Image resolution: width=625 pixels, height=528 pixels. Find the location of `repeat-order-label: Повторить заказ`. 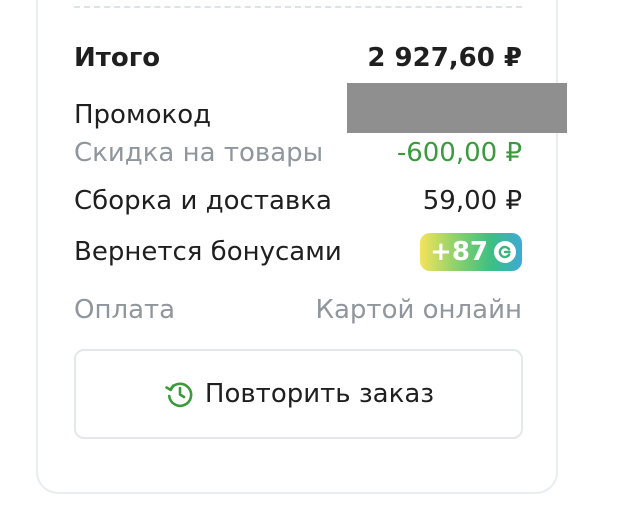

repeat-order-label: Повторить заказ is located at coordinates (319, 394).